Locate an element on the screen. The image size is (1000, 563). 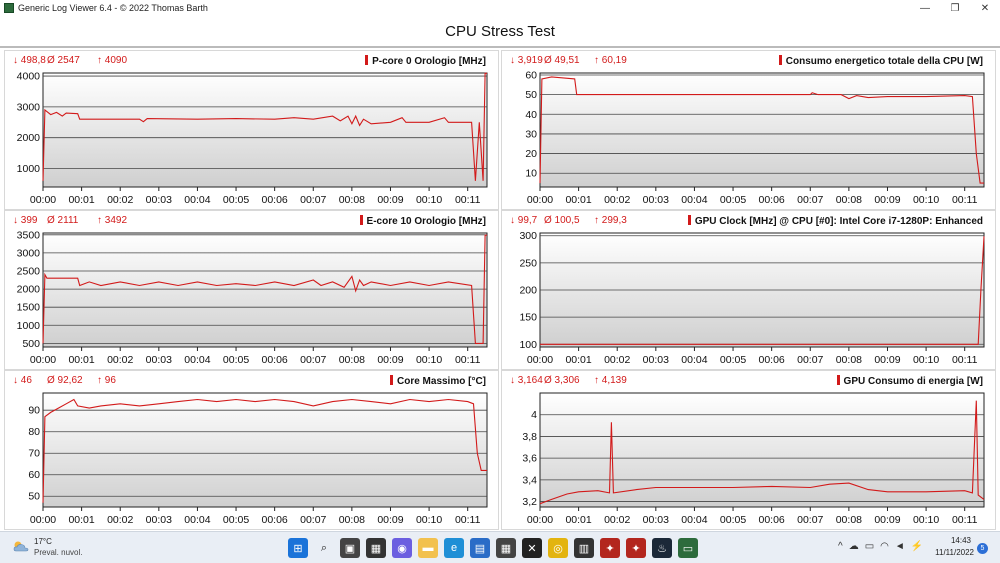
panel-title: Consumo energetico totale della CPU [W] is located at coordinates (881, 61).